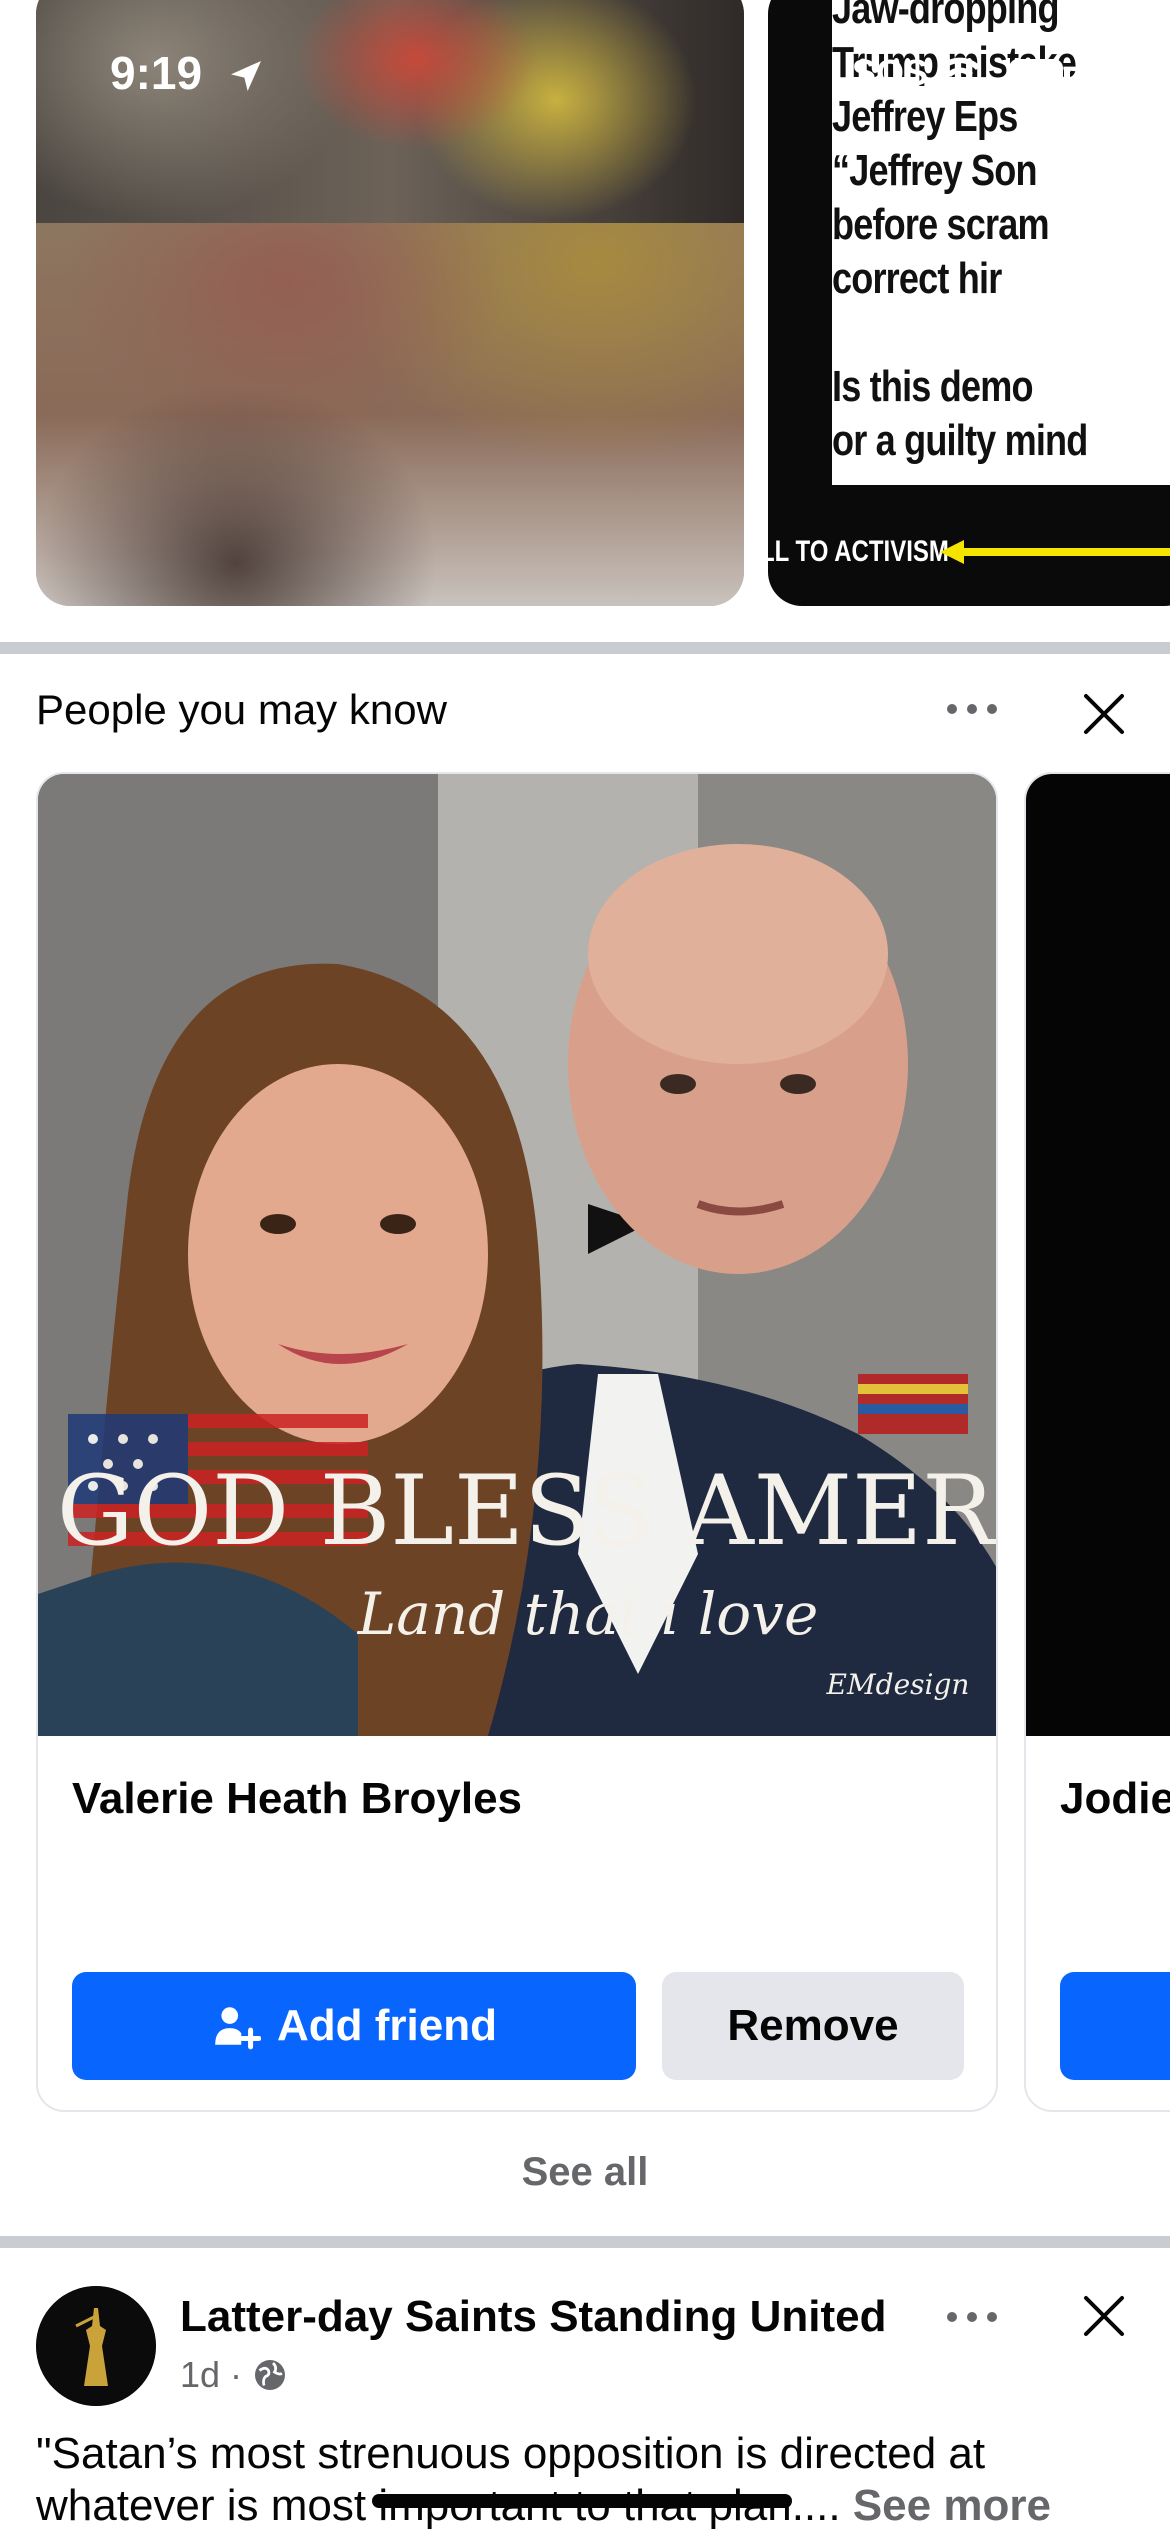 The image size is (1170, 2532). Describe the element at coordinates (952, 2505) in the screenshot. I see `see-more-link: See more` at that location.